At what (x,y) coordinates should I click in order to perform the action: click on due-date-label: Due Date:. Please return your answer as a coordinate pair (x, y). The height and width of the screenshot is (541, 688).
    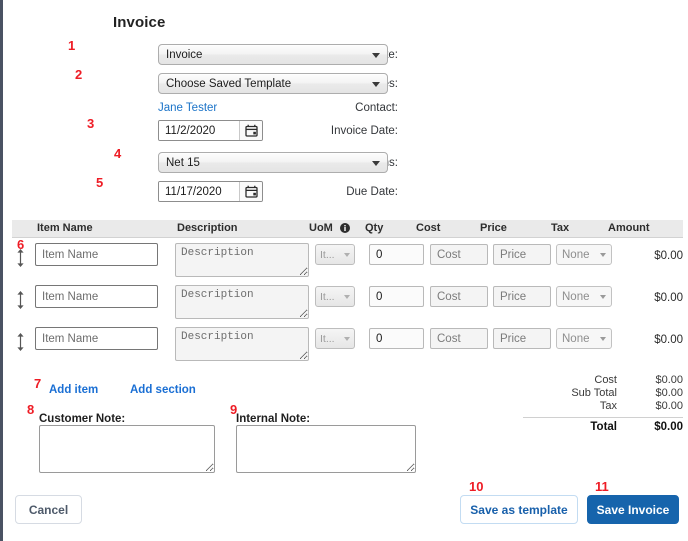
    Looking at the image, I should click on (372, 192).